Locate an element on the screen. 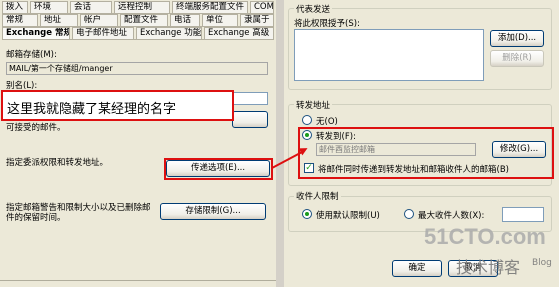 The height and width of the screenshot is (287, 559). tab-sessions: 会话 is located at coordinates (91, 7).